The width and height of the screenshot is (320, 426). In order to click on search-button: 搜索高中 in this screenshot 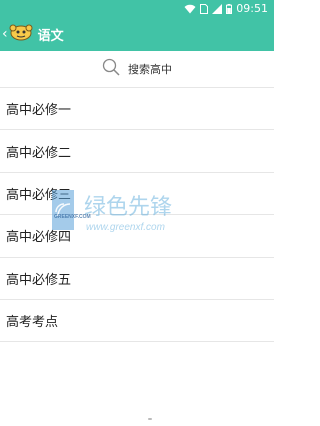, I will do `click(137, 69)`.